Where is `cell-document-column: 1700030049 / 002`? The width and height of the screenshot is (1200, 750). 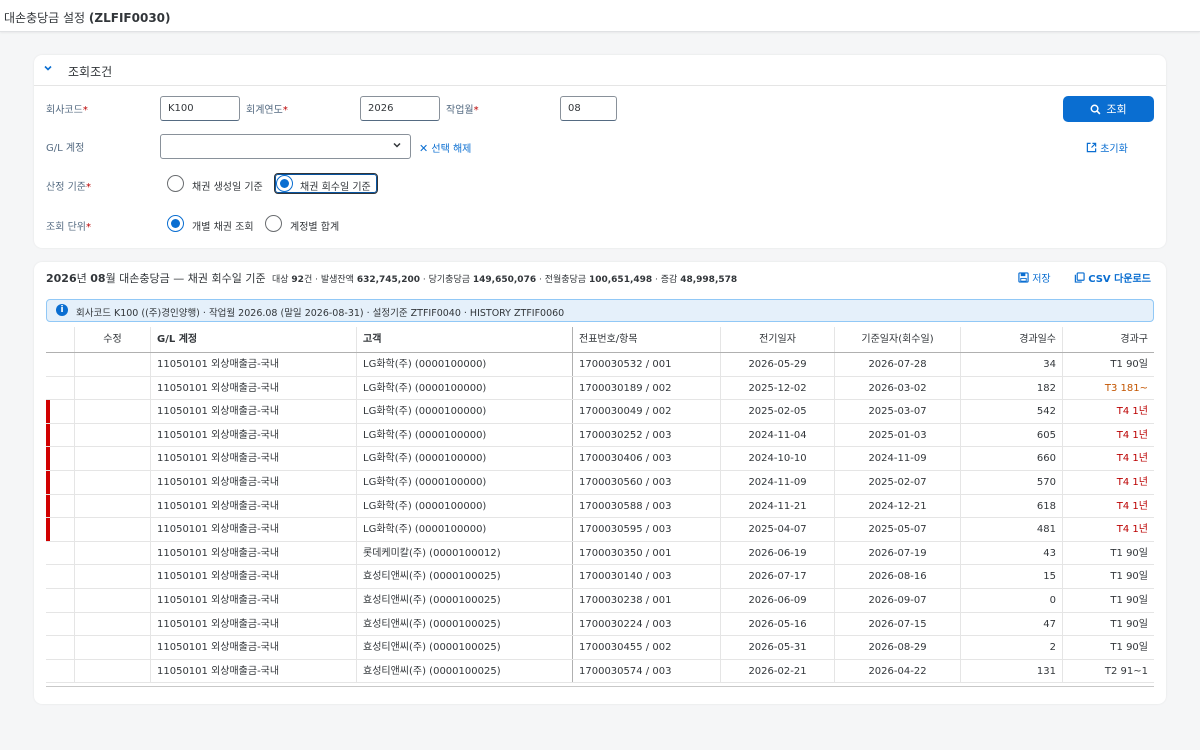
cell-document-column: 1700030049 / 002 is located at coordinates (646, 411).